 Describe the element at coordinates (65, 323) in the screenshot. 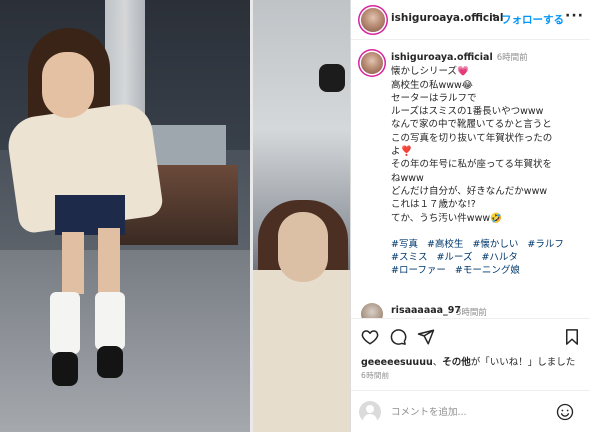

I see `photo-loose-sock-left` at that location.